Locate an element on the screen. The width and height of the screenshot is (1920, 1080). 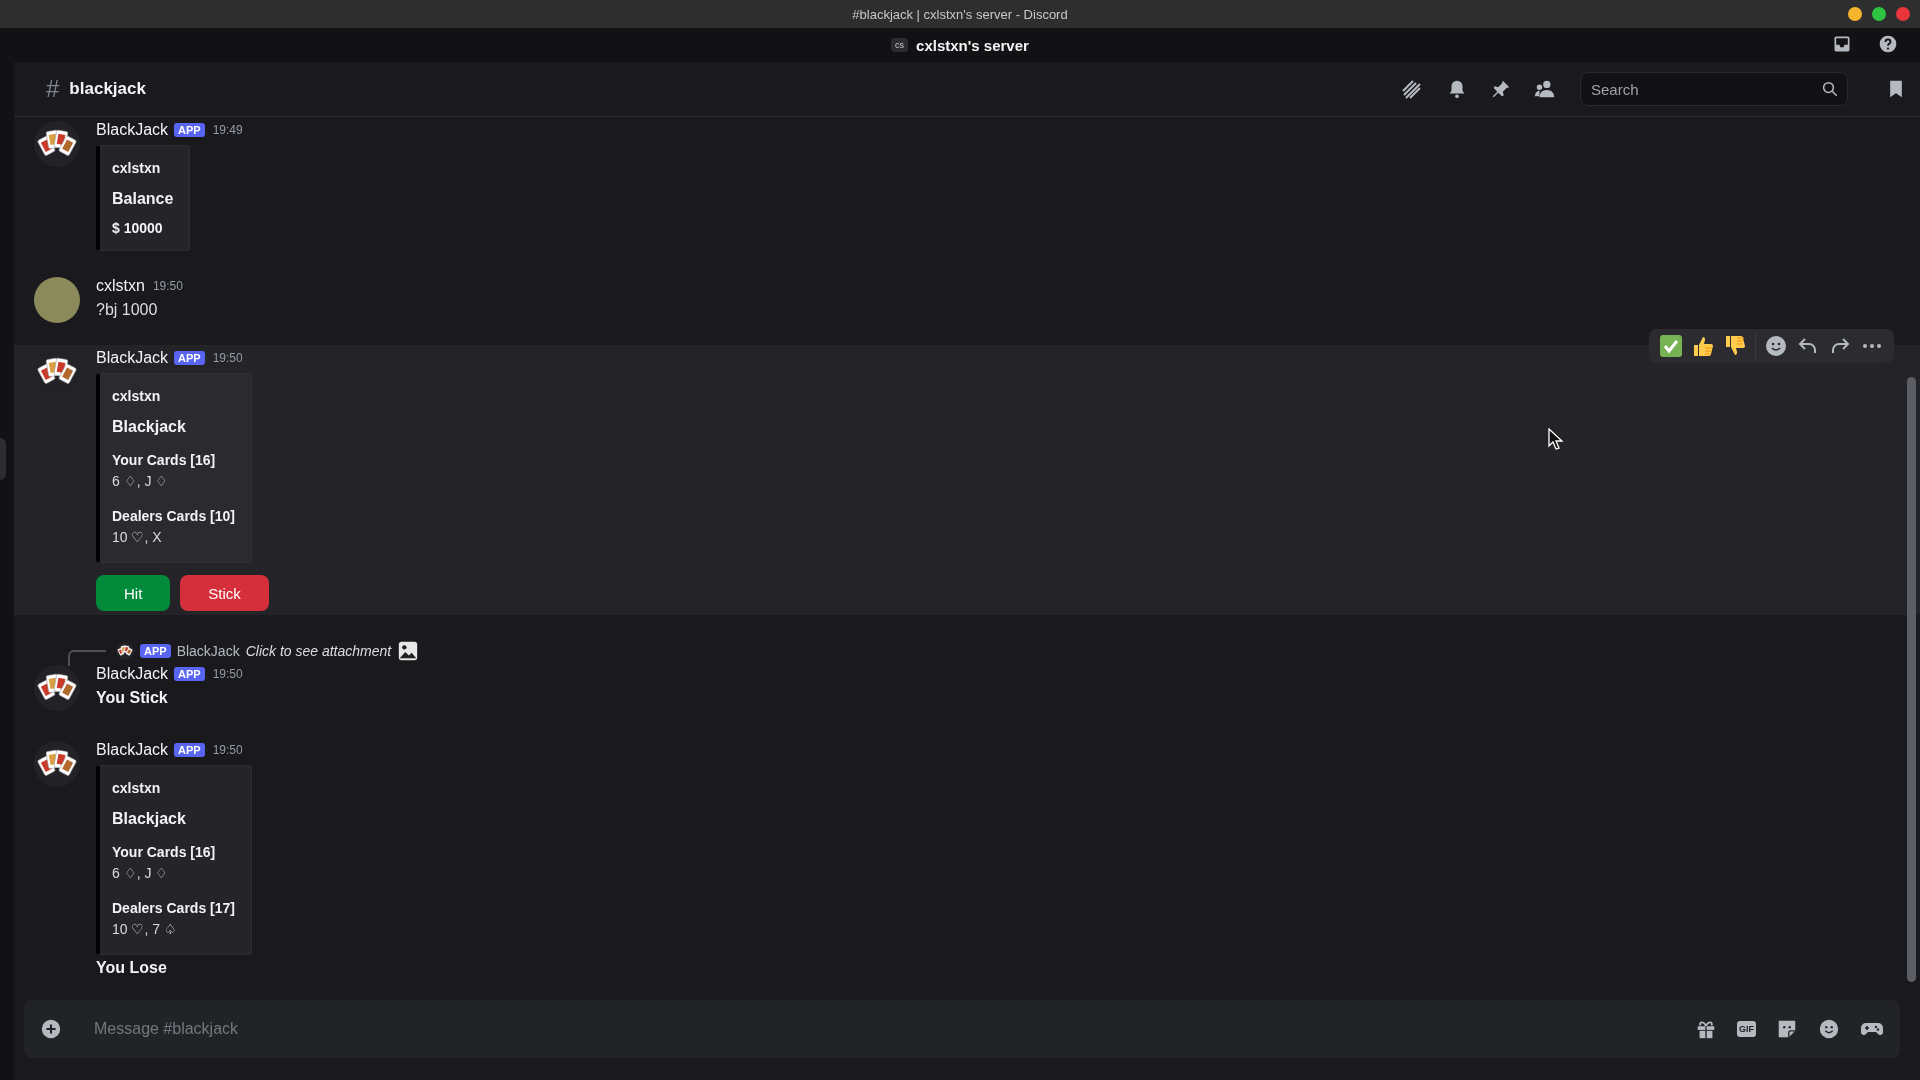
message-text: You Stick is located at coordinates (132, 698).